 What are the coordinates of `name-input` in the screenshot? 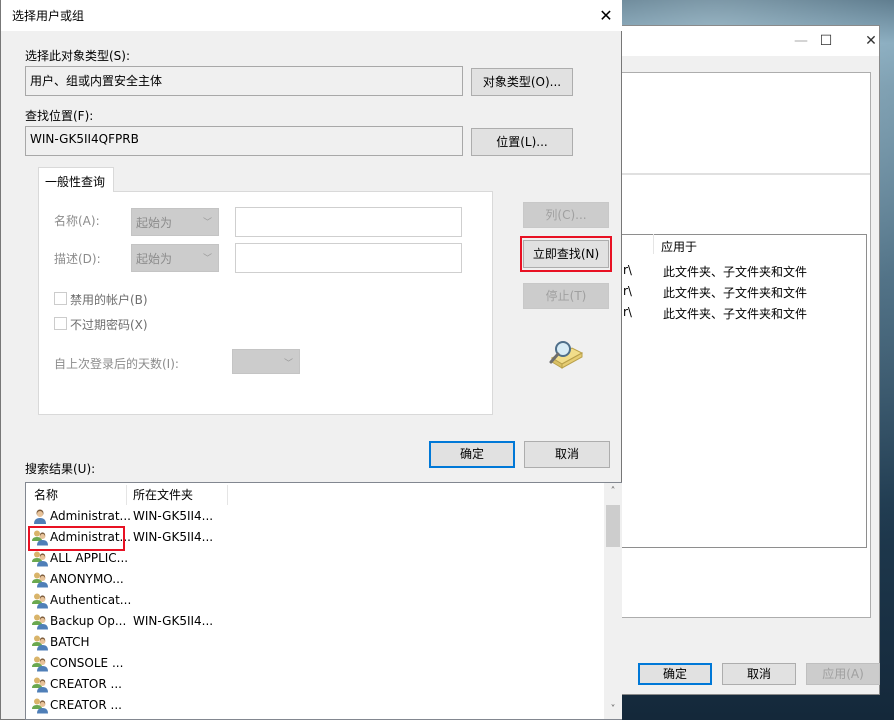 It's located at (348, 222).